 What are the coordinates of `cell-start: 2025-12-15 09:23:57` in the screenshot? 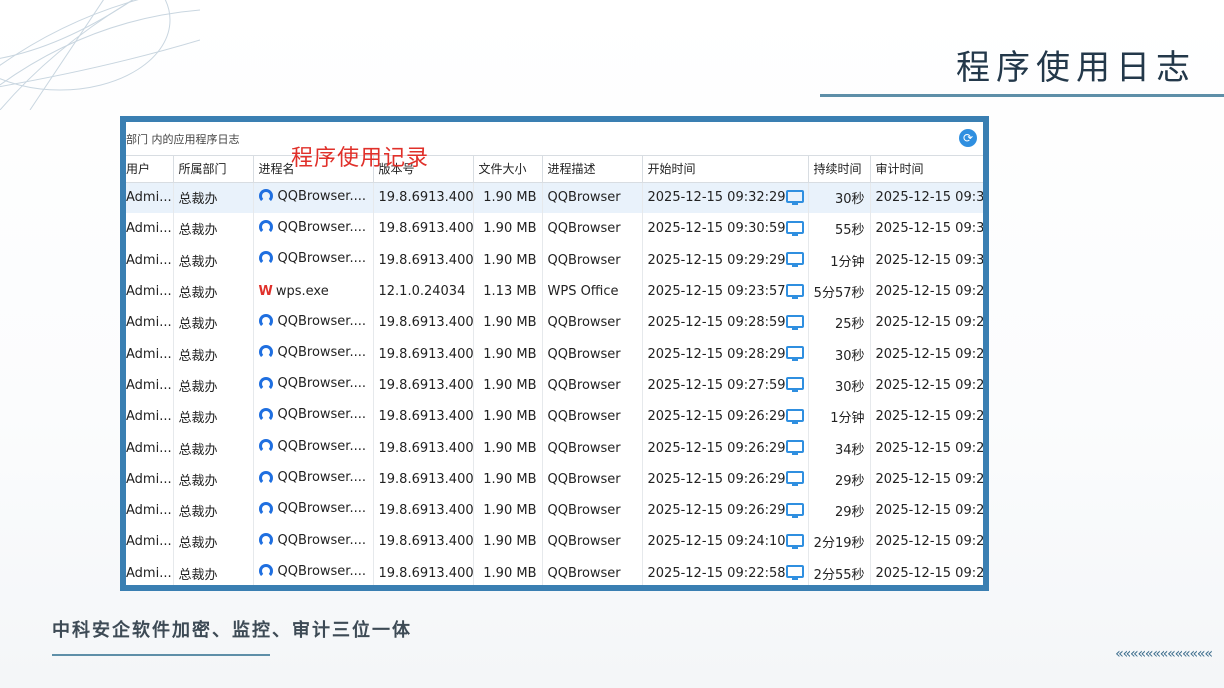 It's located at (725, 291).